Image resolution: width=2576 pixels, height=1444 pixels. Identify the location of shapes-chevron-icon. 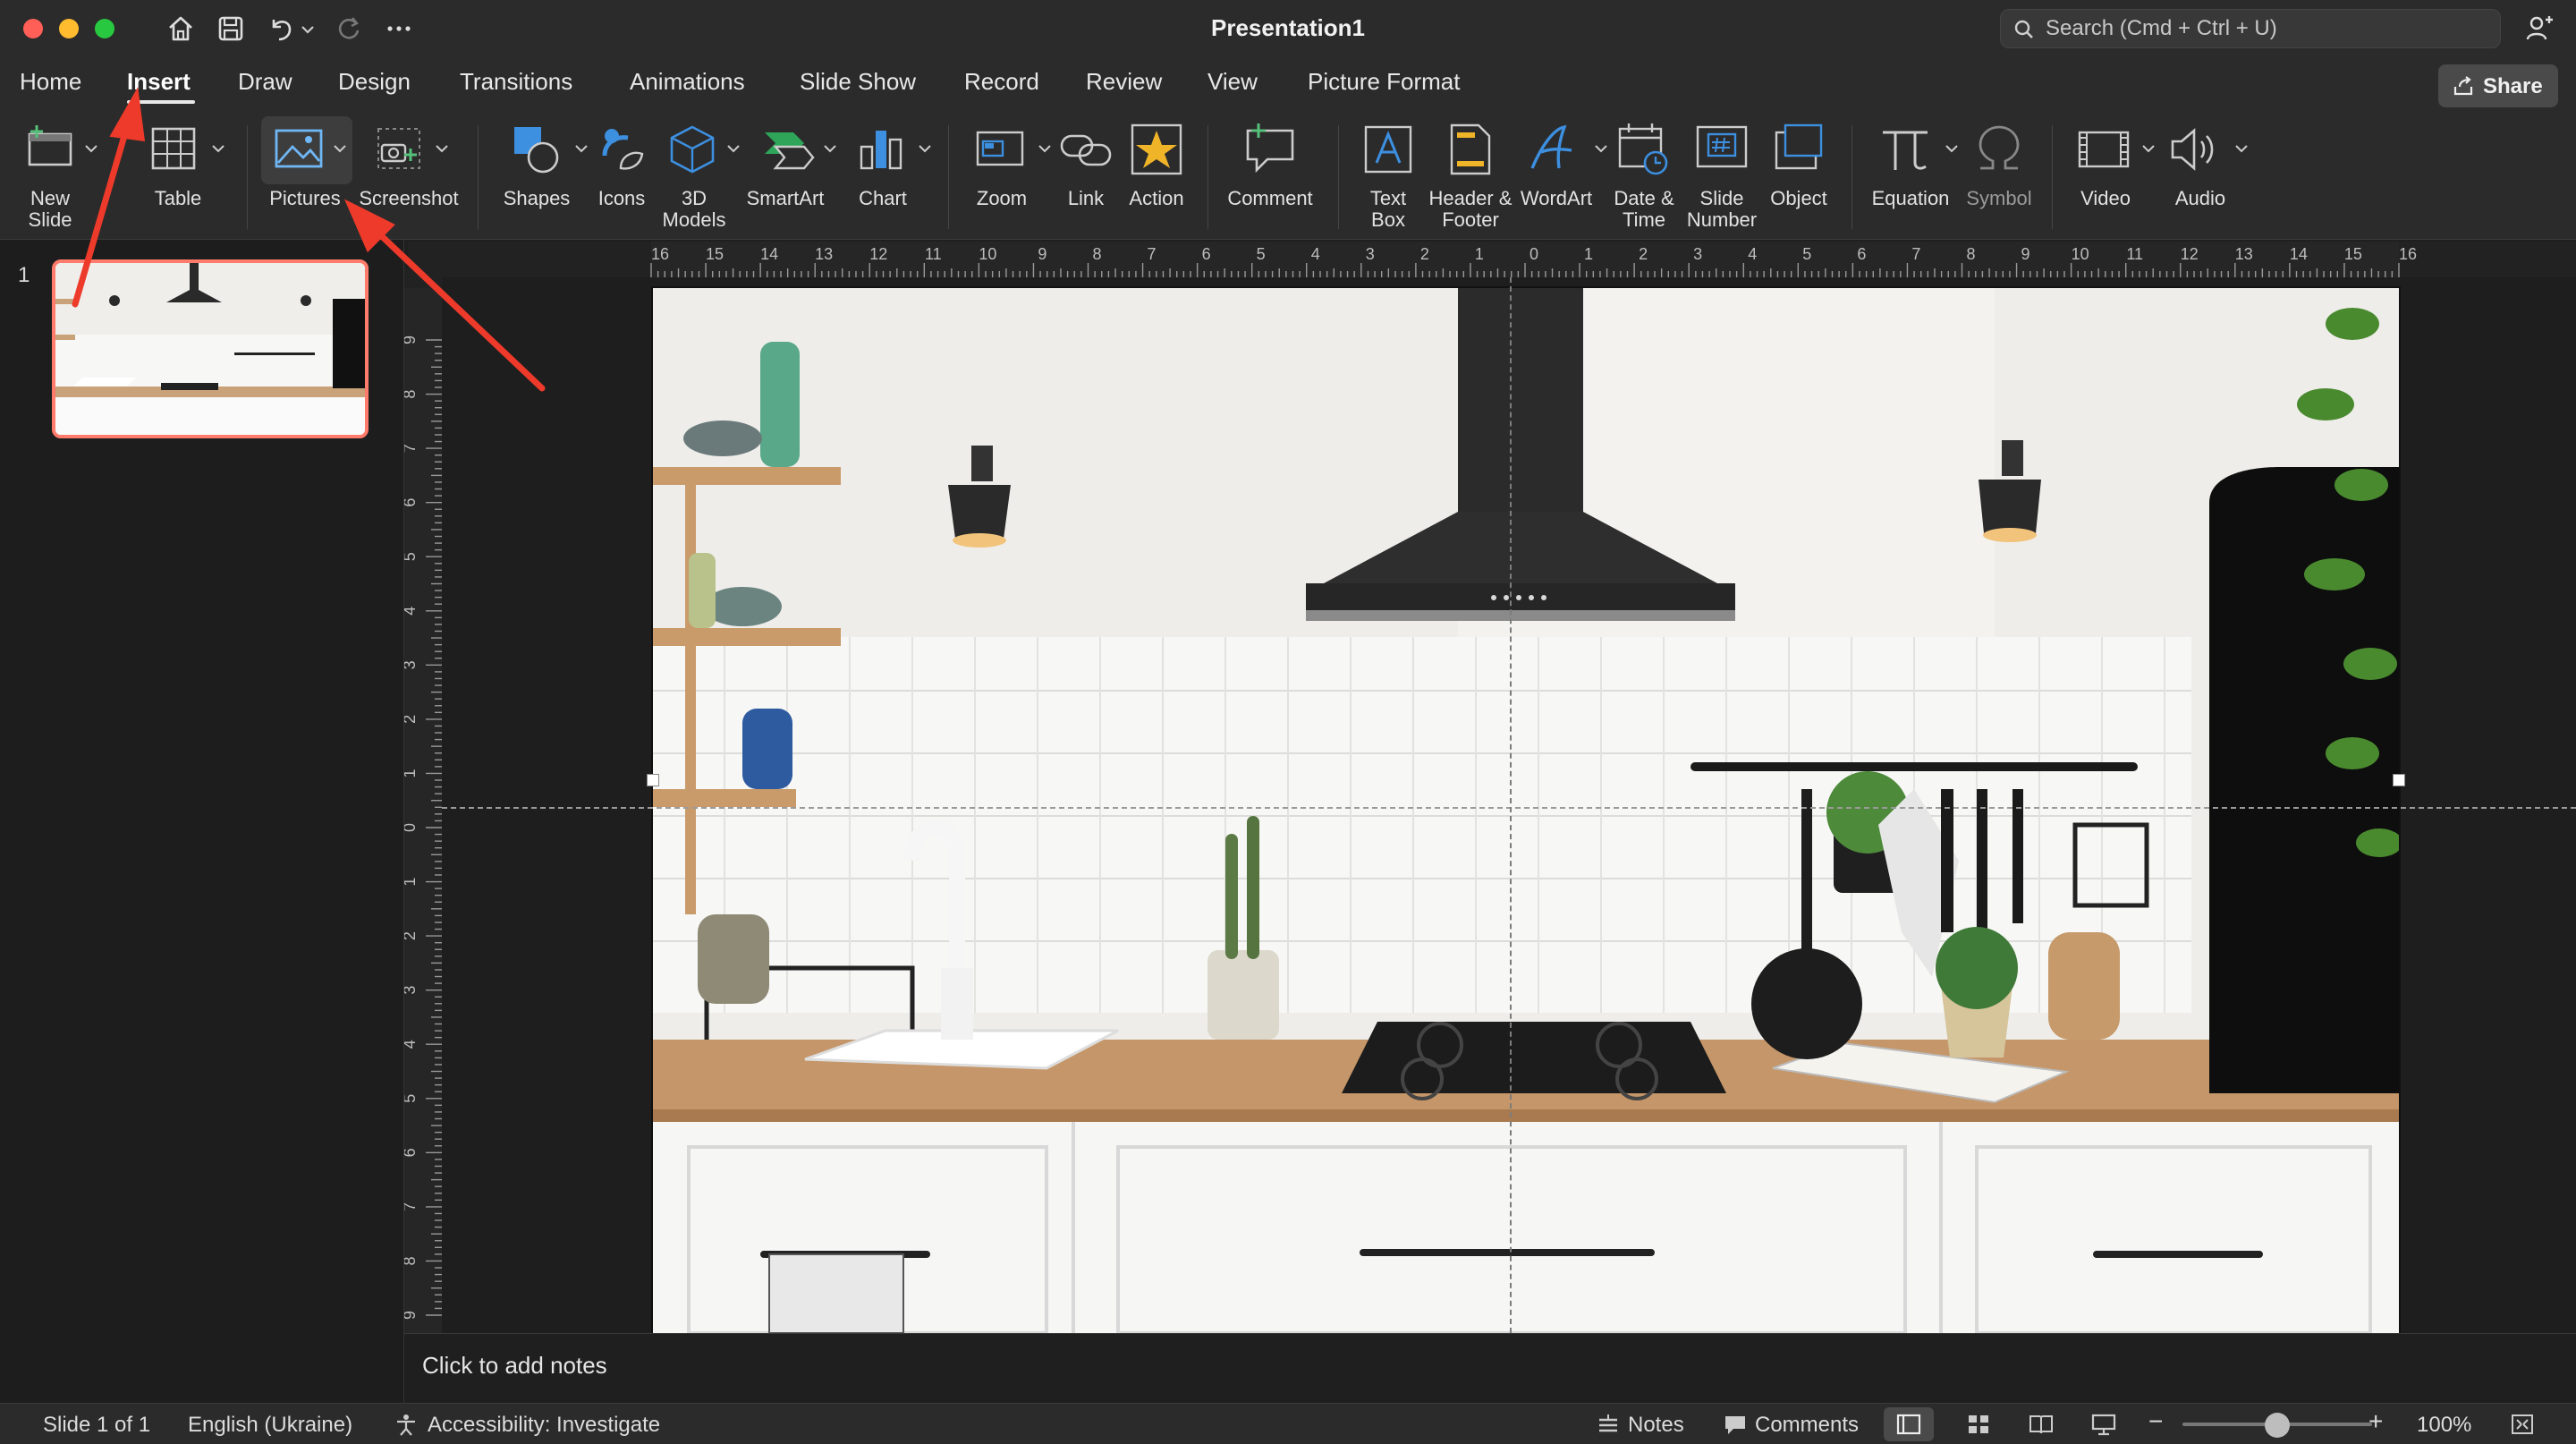
(581, 148).